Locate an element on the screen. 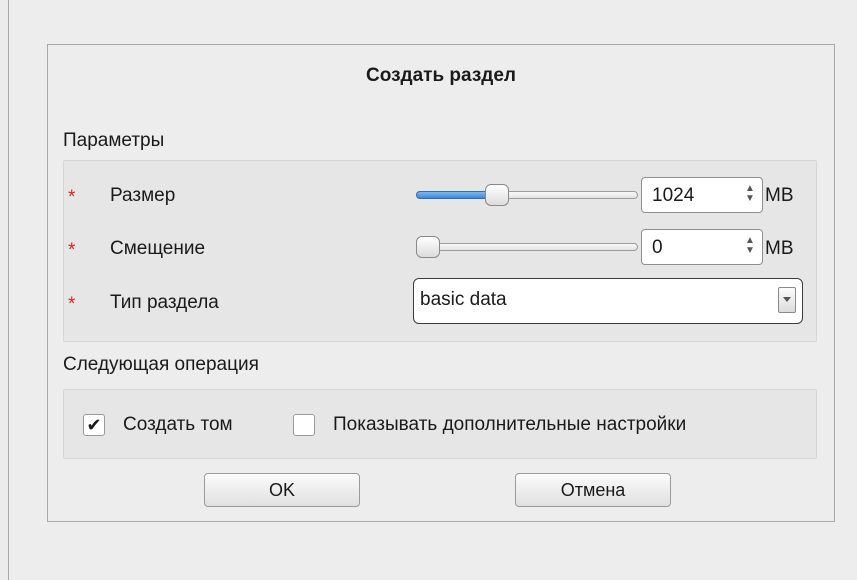  offset-label: Смещение is located at coordinates (158, 248).